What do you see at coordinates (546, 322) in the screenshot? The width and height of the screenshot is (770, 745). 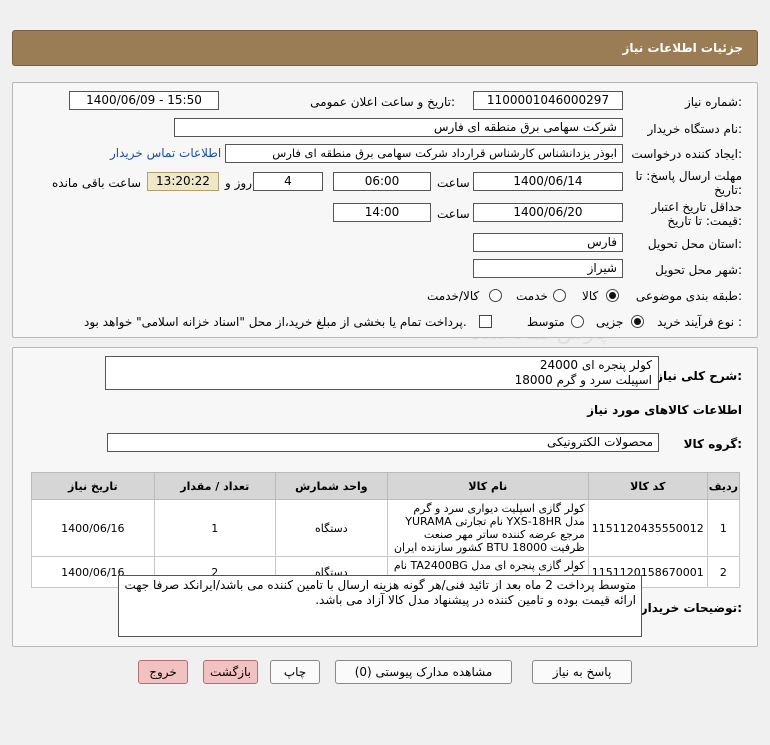 I see `process-option-medium: متوسط` at bounding box center [546, 322].